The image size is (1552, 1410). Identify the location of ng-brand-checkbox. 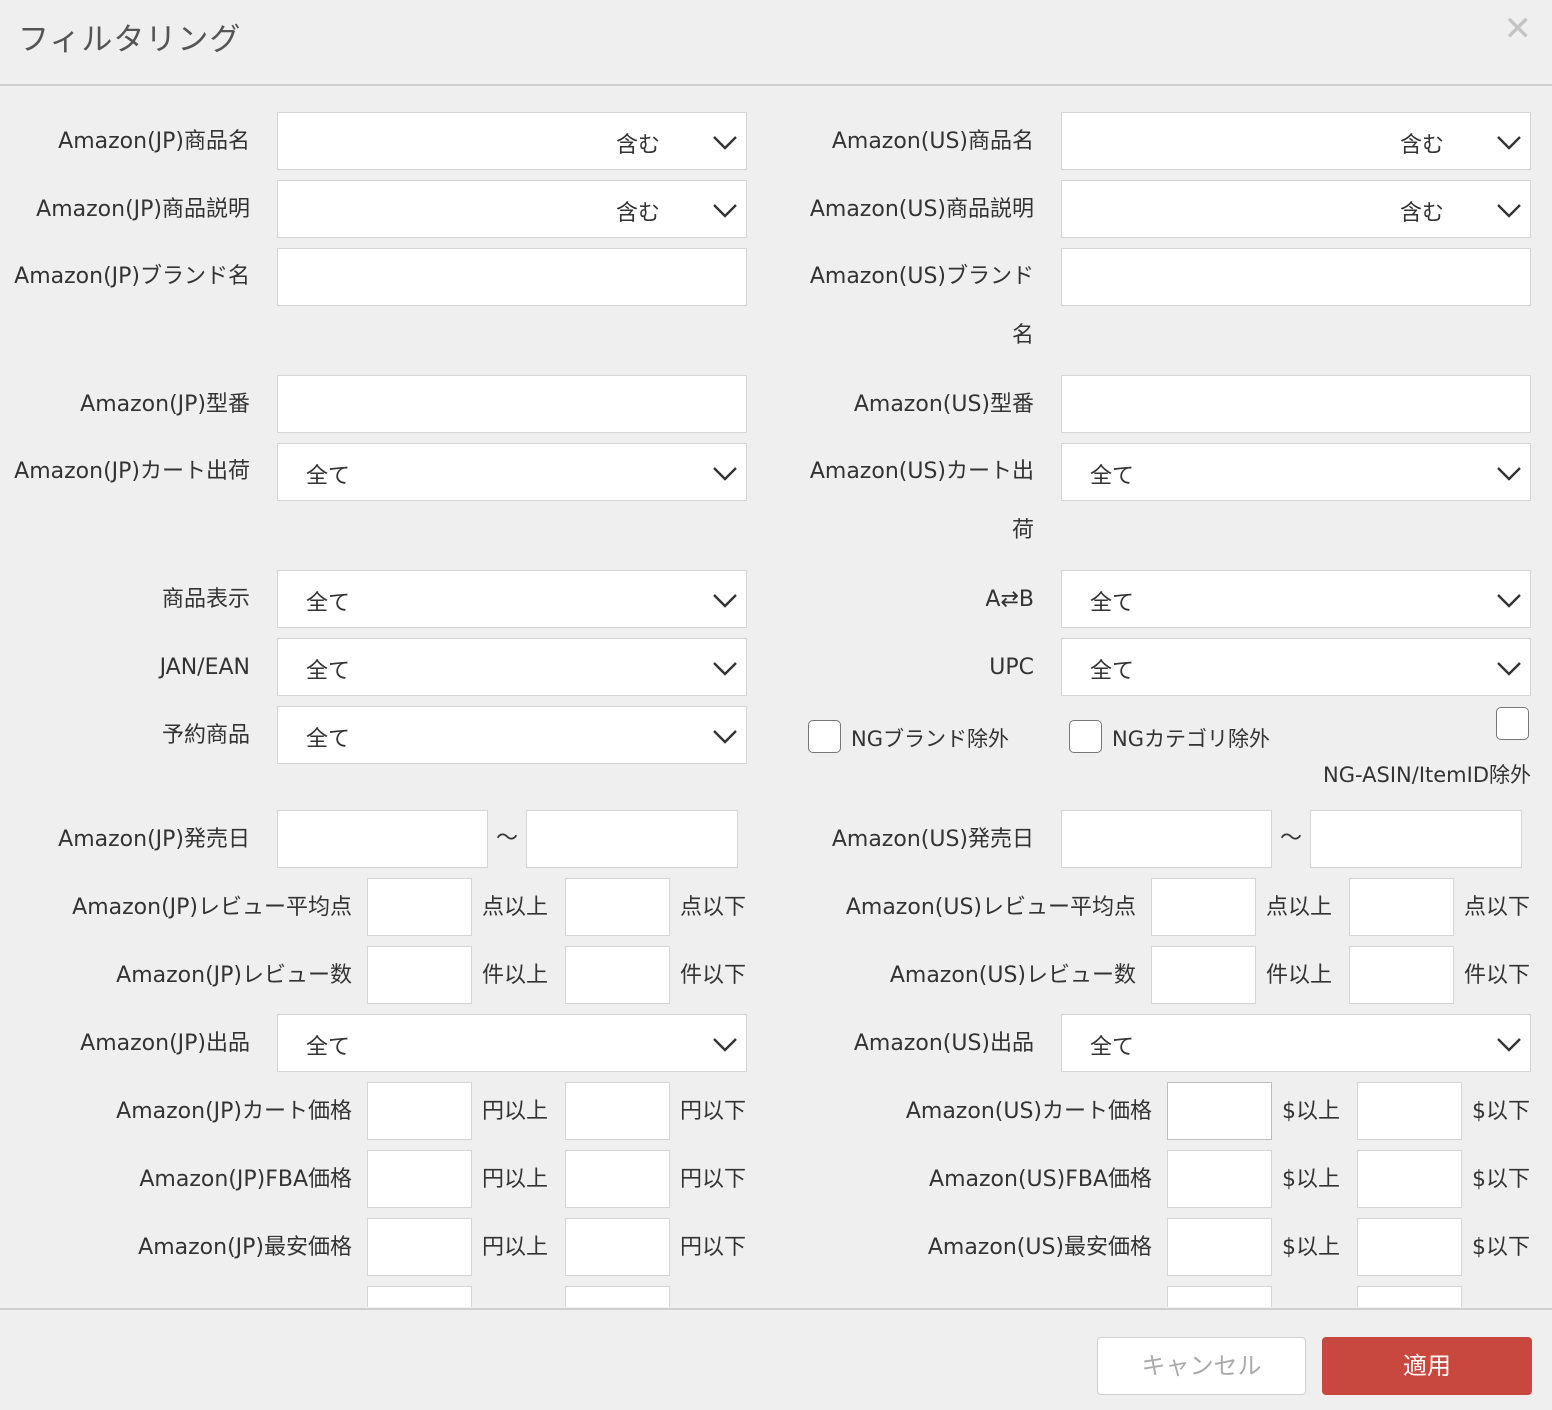
(824, 736).